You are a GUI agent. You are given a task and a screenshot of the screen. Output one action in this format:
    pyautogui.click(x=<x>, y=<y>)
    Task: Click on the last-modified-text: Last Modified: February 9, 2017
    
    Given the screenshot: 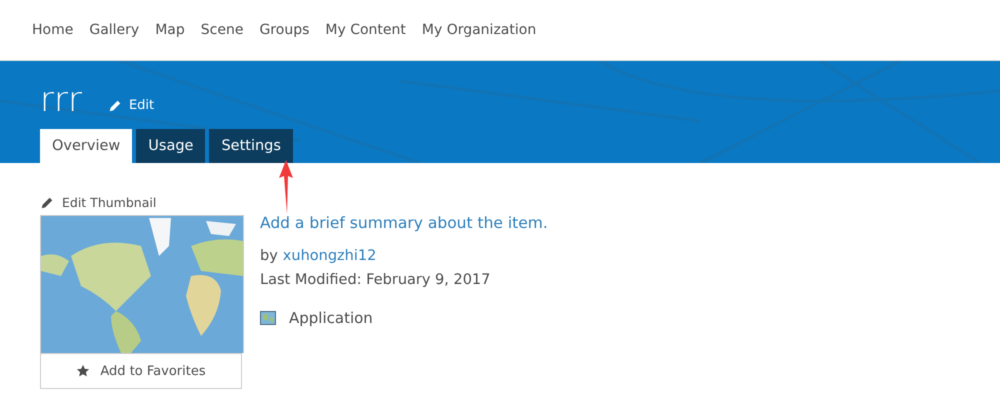 What is the action you would take?
    pyautogui.click(x=376, y=280)
    